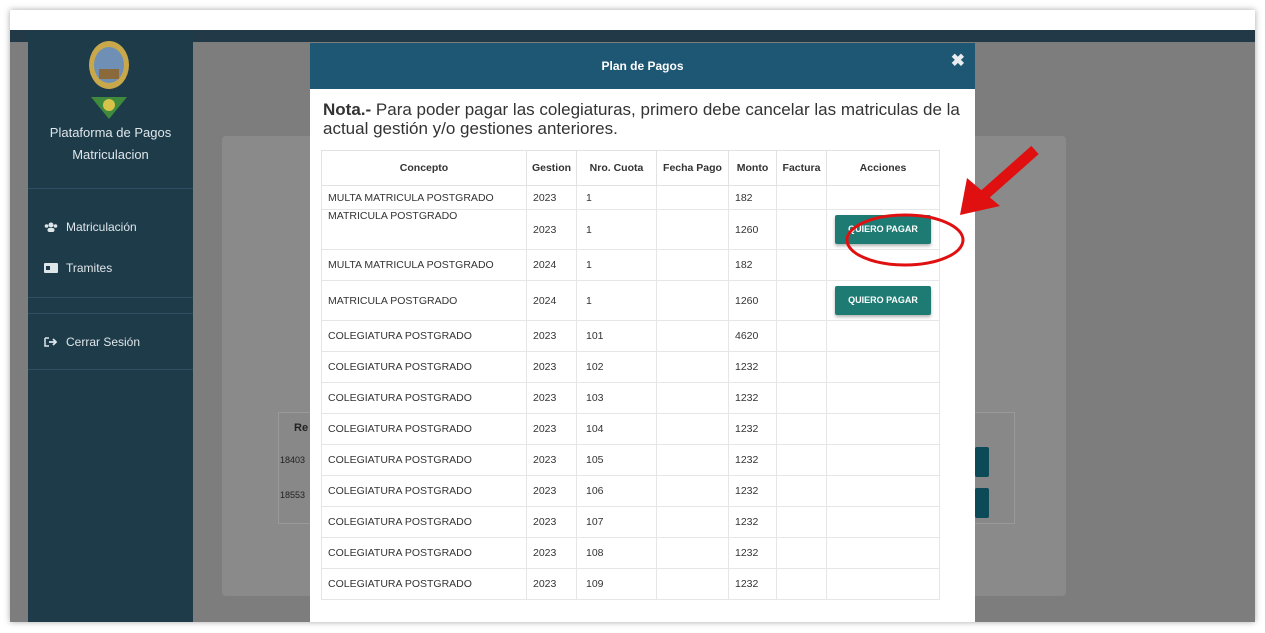  I want to click on column-header: Monto, so click(752, 168).